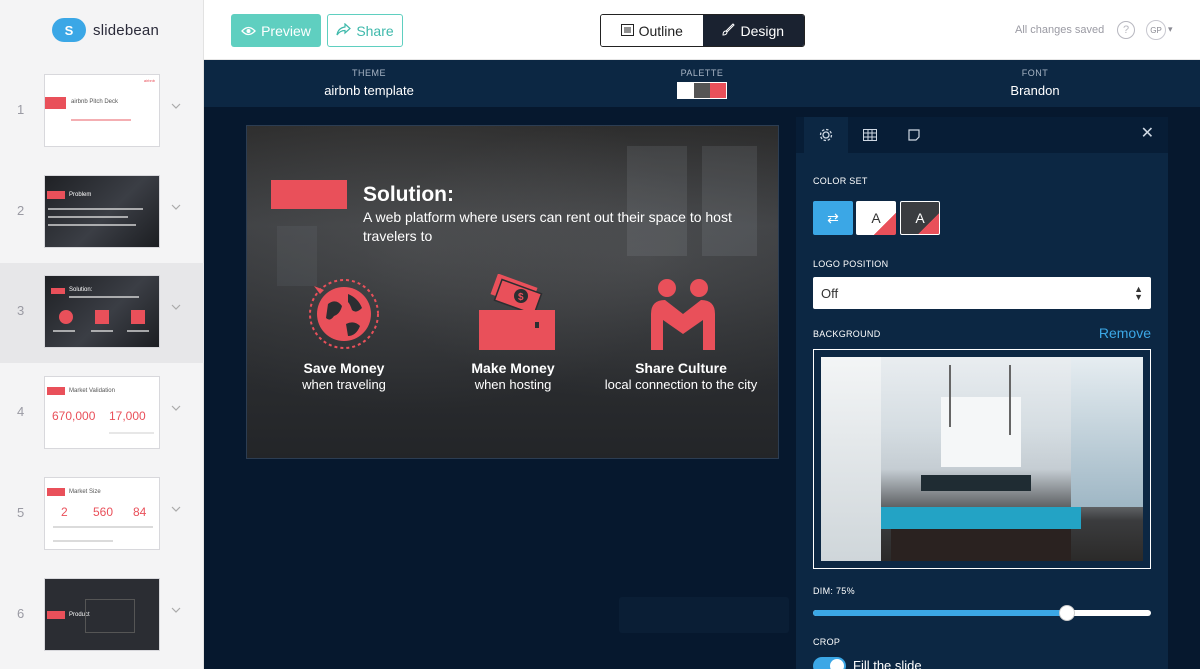  Describe the element at coordinates (408, 195) in the screenshot. I see `slide-title: Solution:` at that location.